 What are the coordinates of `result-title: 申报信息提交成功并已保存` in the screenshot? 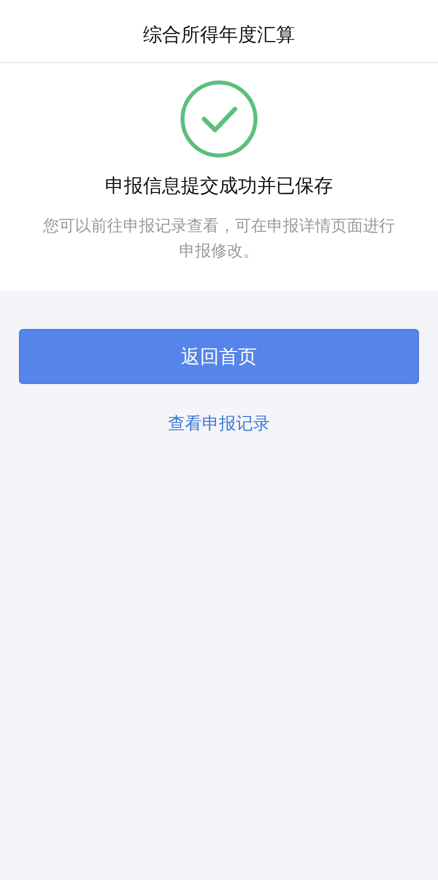 It's located at (219, 186).